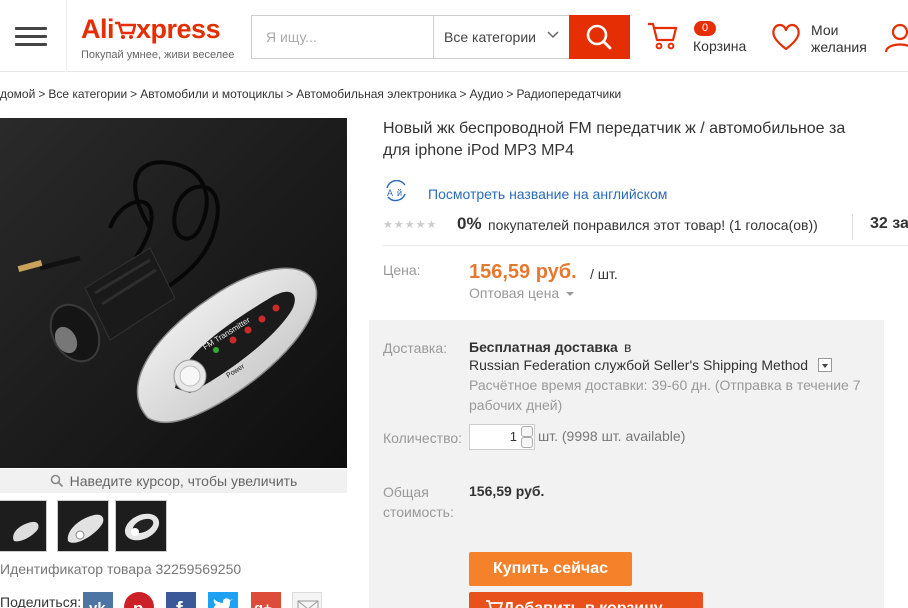 The height and width of the screenshot is (608, 908). I want to click on add-to-cart-button: Добавить в корзину, so click(586, 600).